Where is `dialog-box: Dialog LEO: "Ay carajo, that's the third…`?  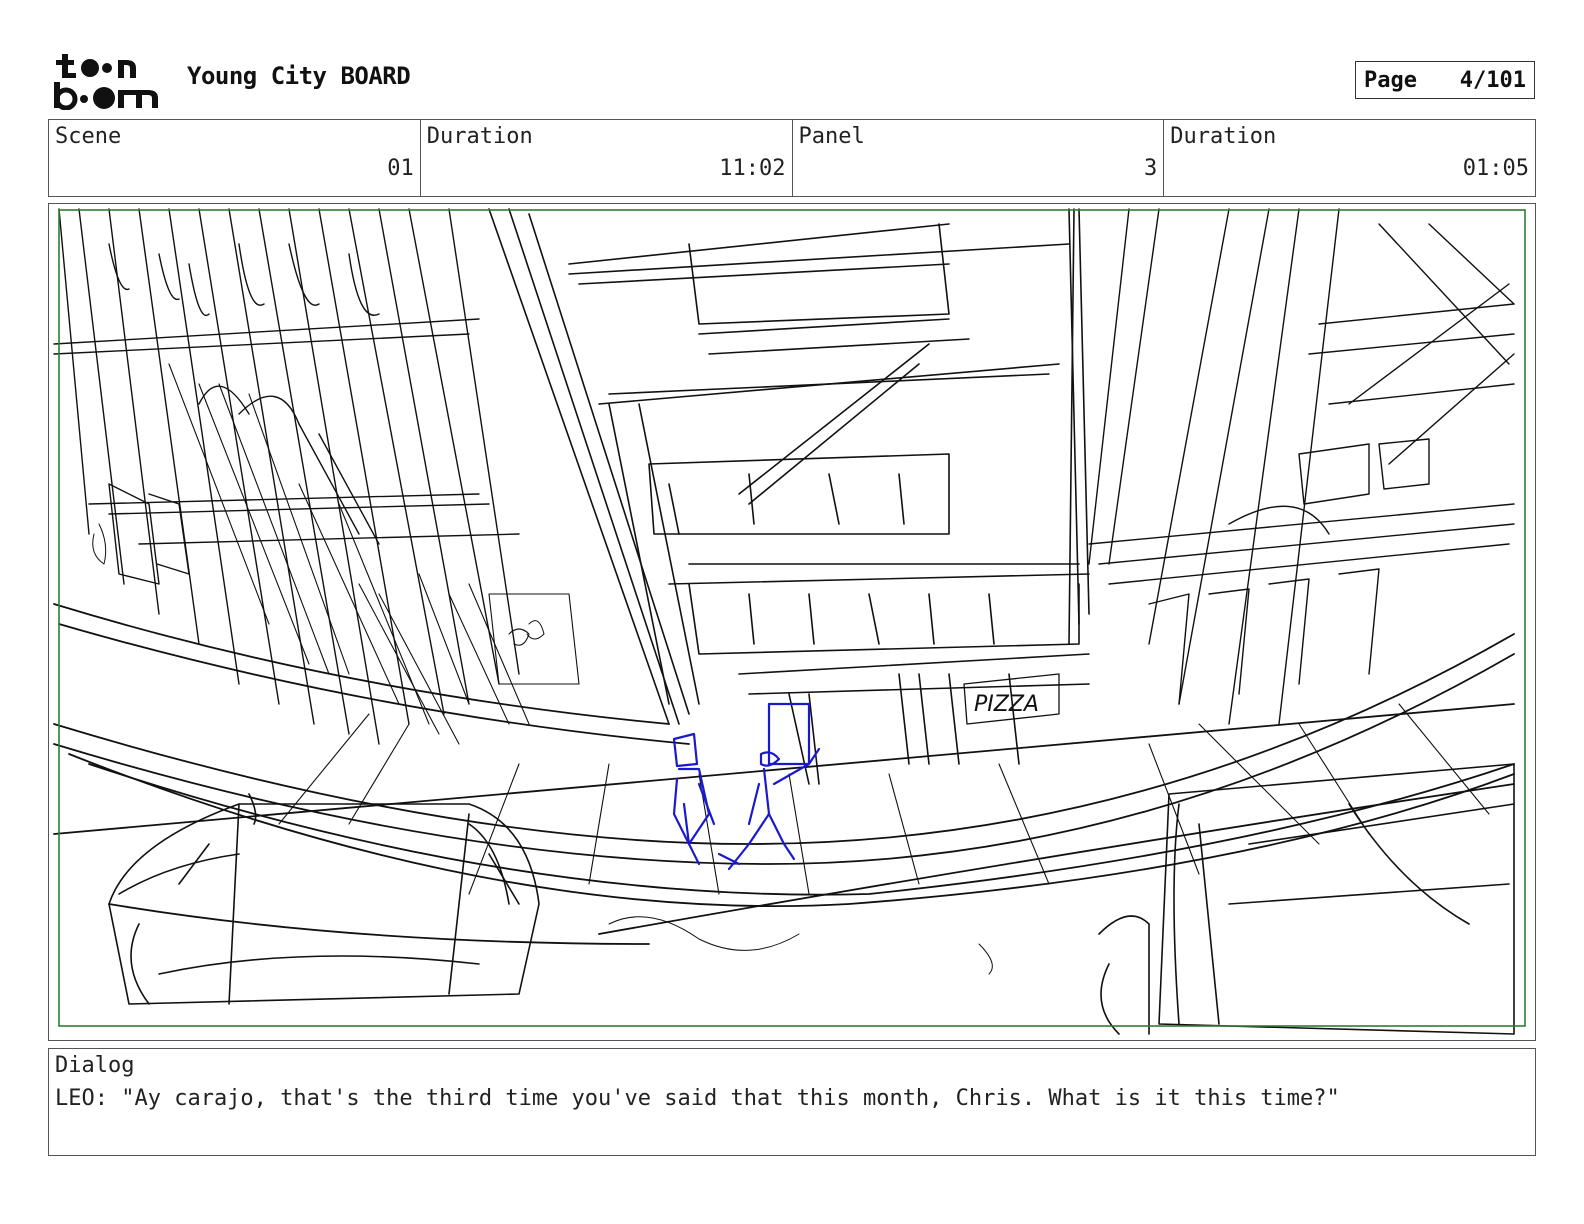
dialog-box: Dialog LEO: "Ay carajo, that's the third… is located at coordinates (792, 1102).